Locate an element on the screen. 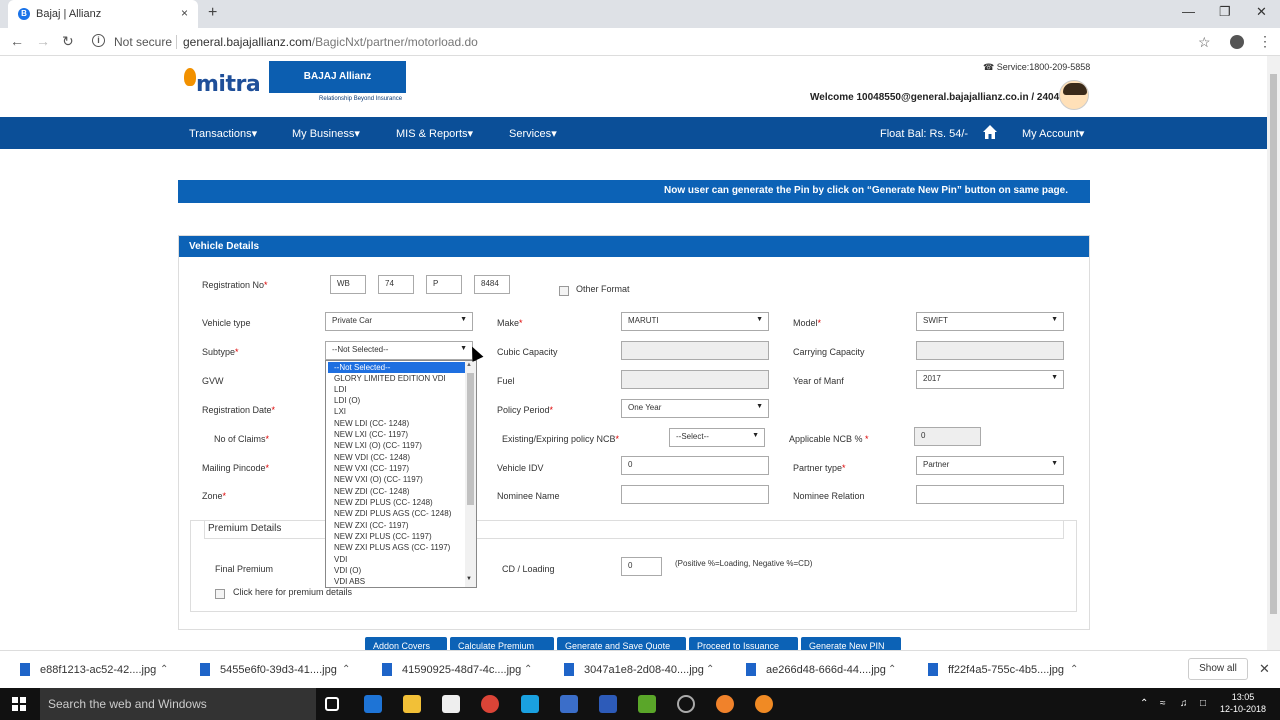  subtype-option: NEW VXI (CC- 1197) is located at coordinates (397, 468).